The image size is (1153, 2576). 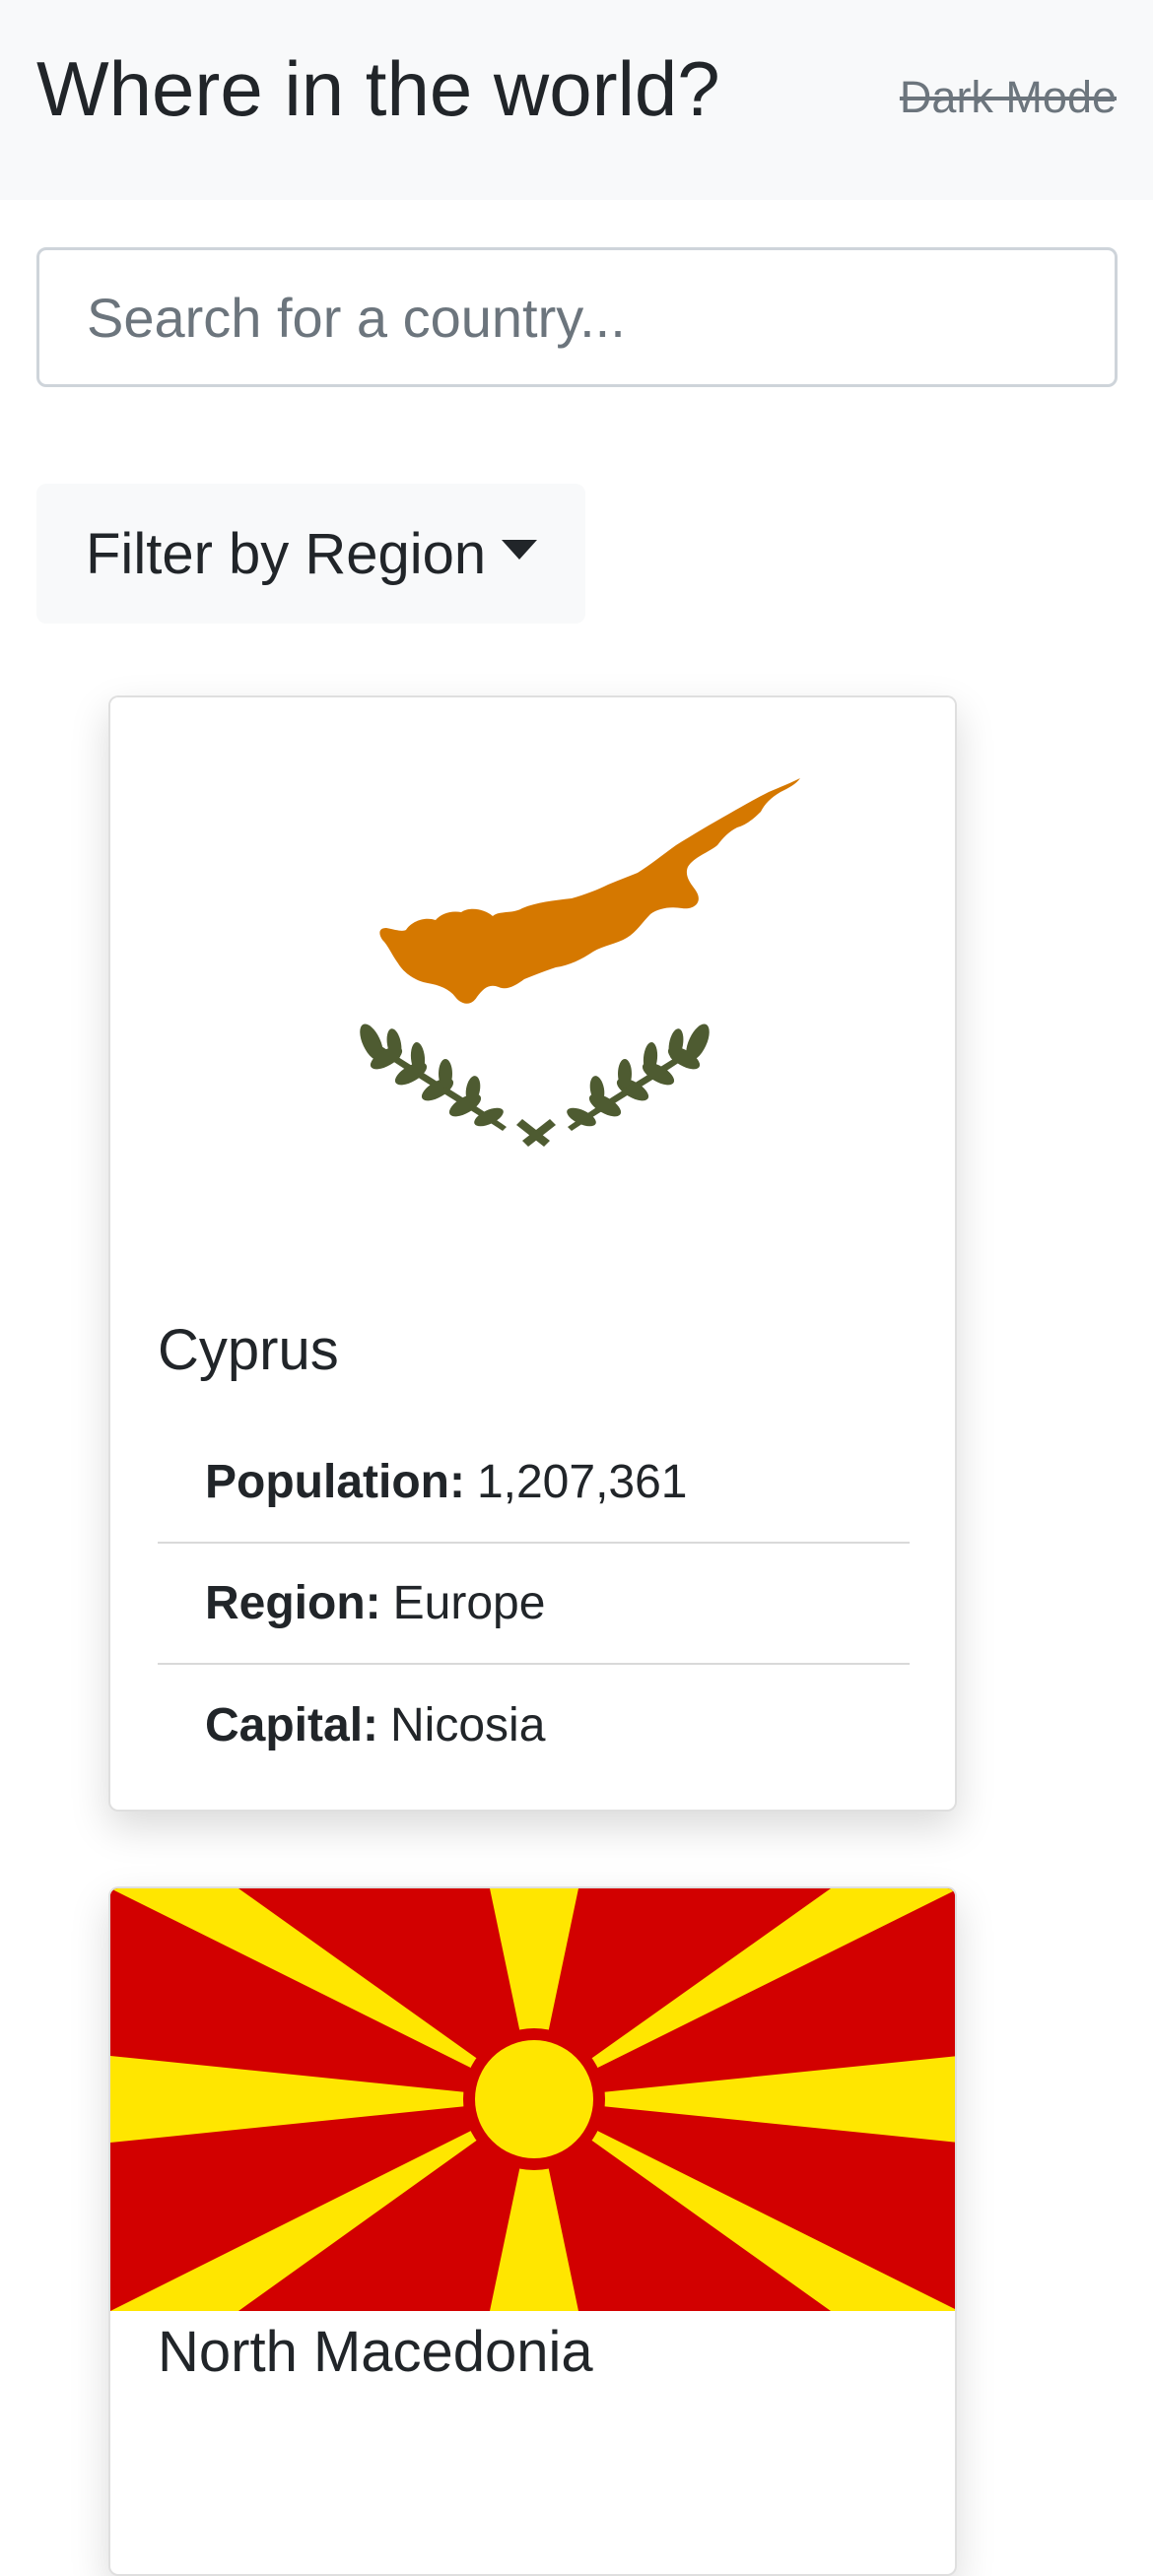 I want to click on region-label: Region:, so click(x=293, y=1603).